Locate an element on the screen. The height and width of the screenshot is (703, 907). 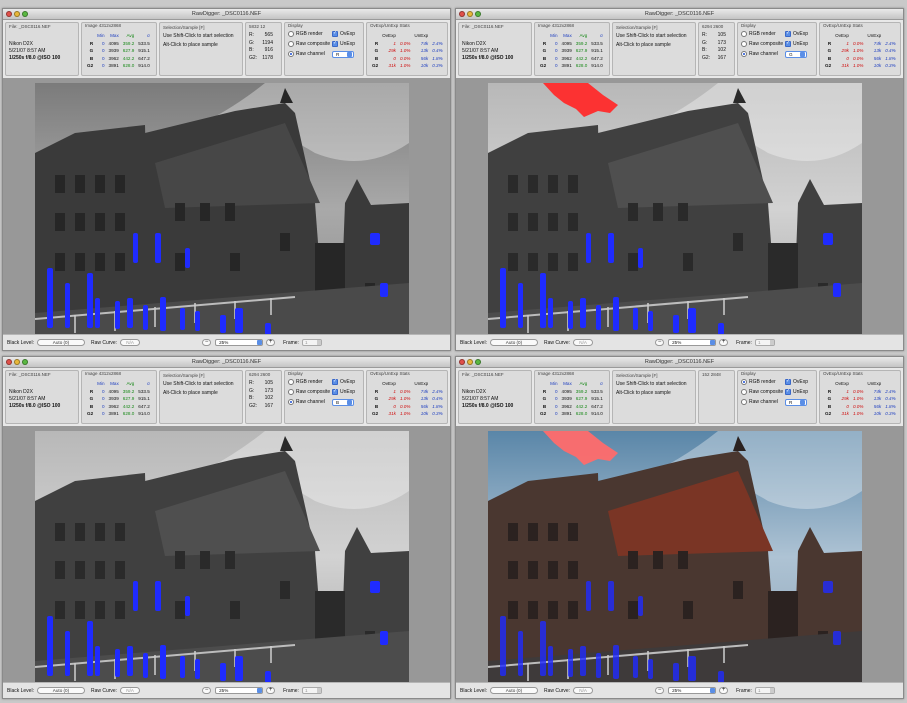
stats-cell: 627.9 is located at coordinates (581, 50).